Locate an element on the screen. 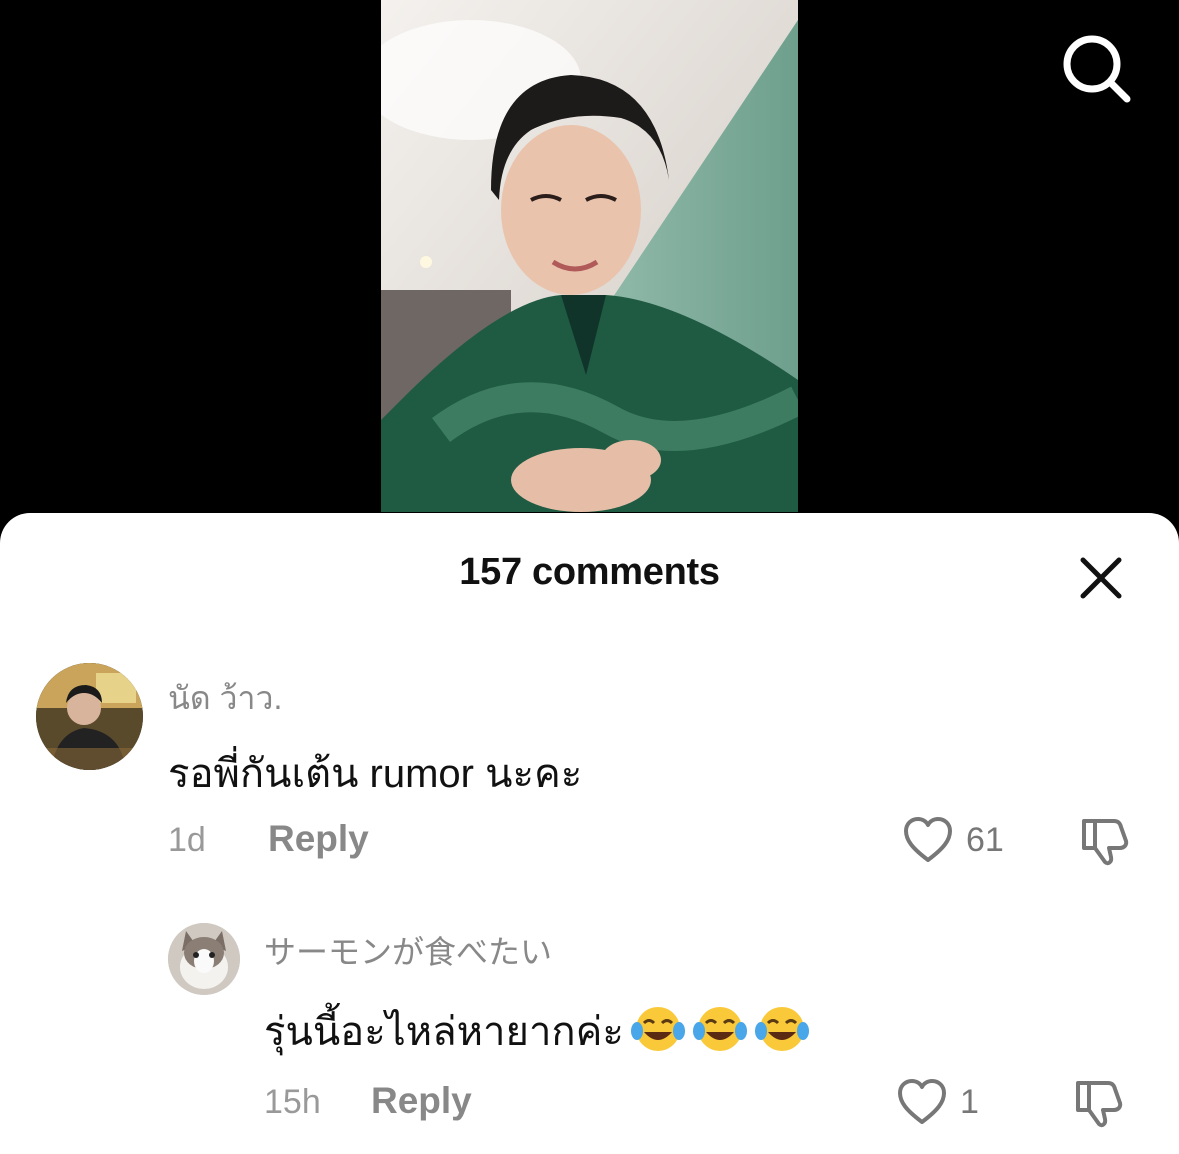 The width and height of the screenshot is (1179, 1154). comment-text-body: รุ่นนี้อะไหล่หายากค่ะ is located at coordinates (444, 1032).